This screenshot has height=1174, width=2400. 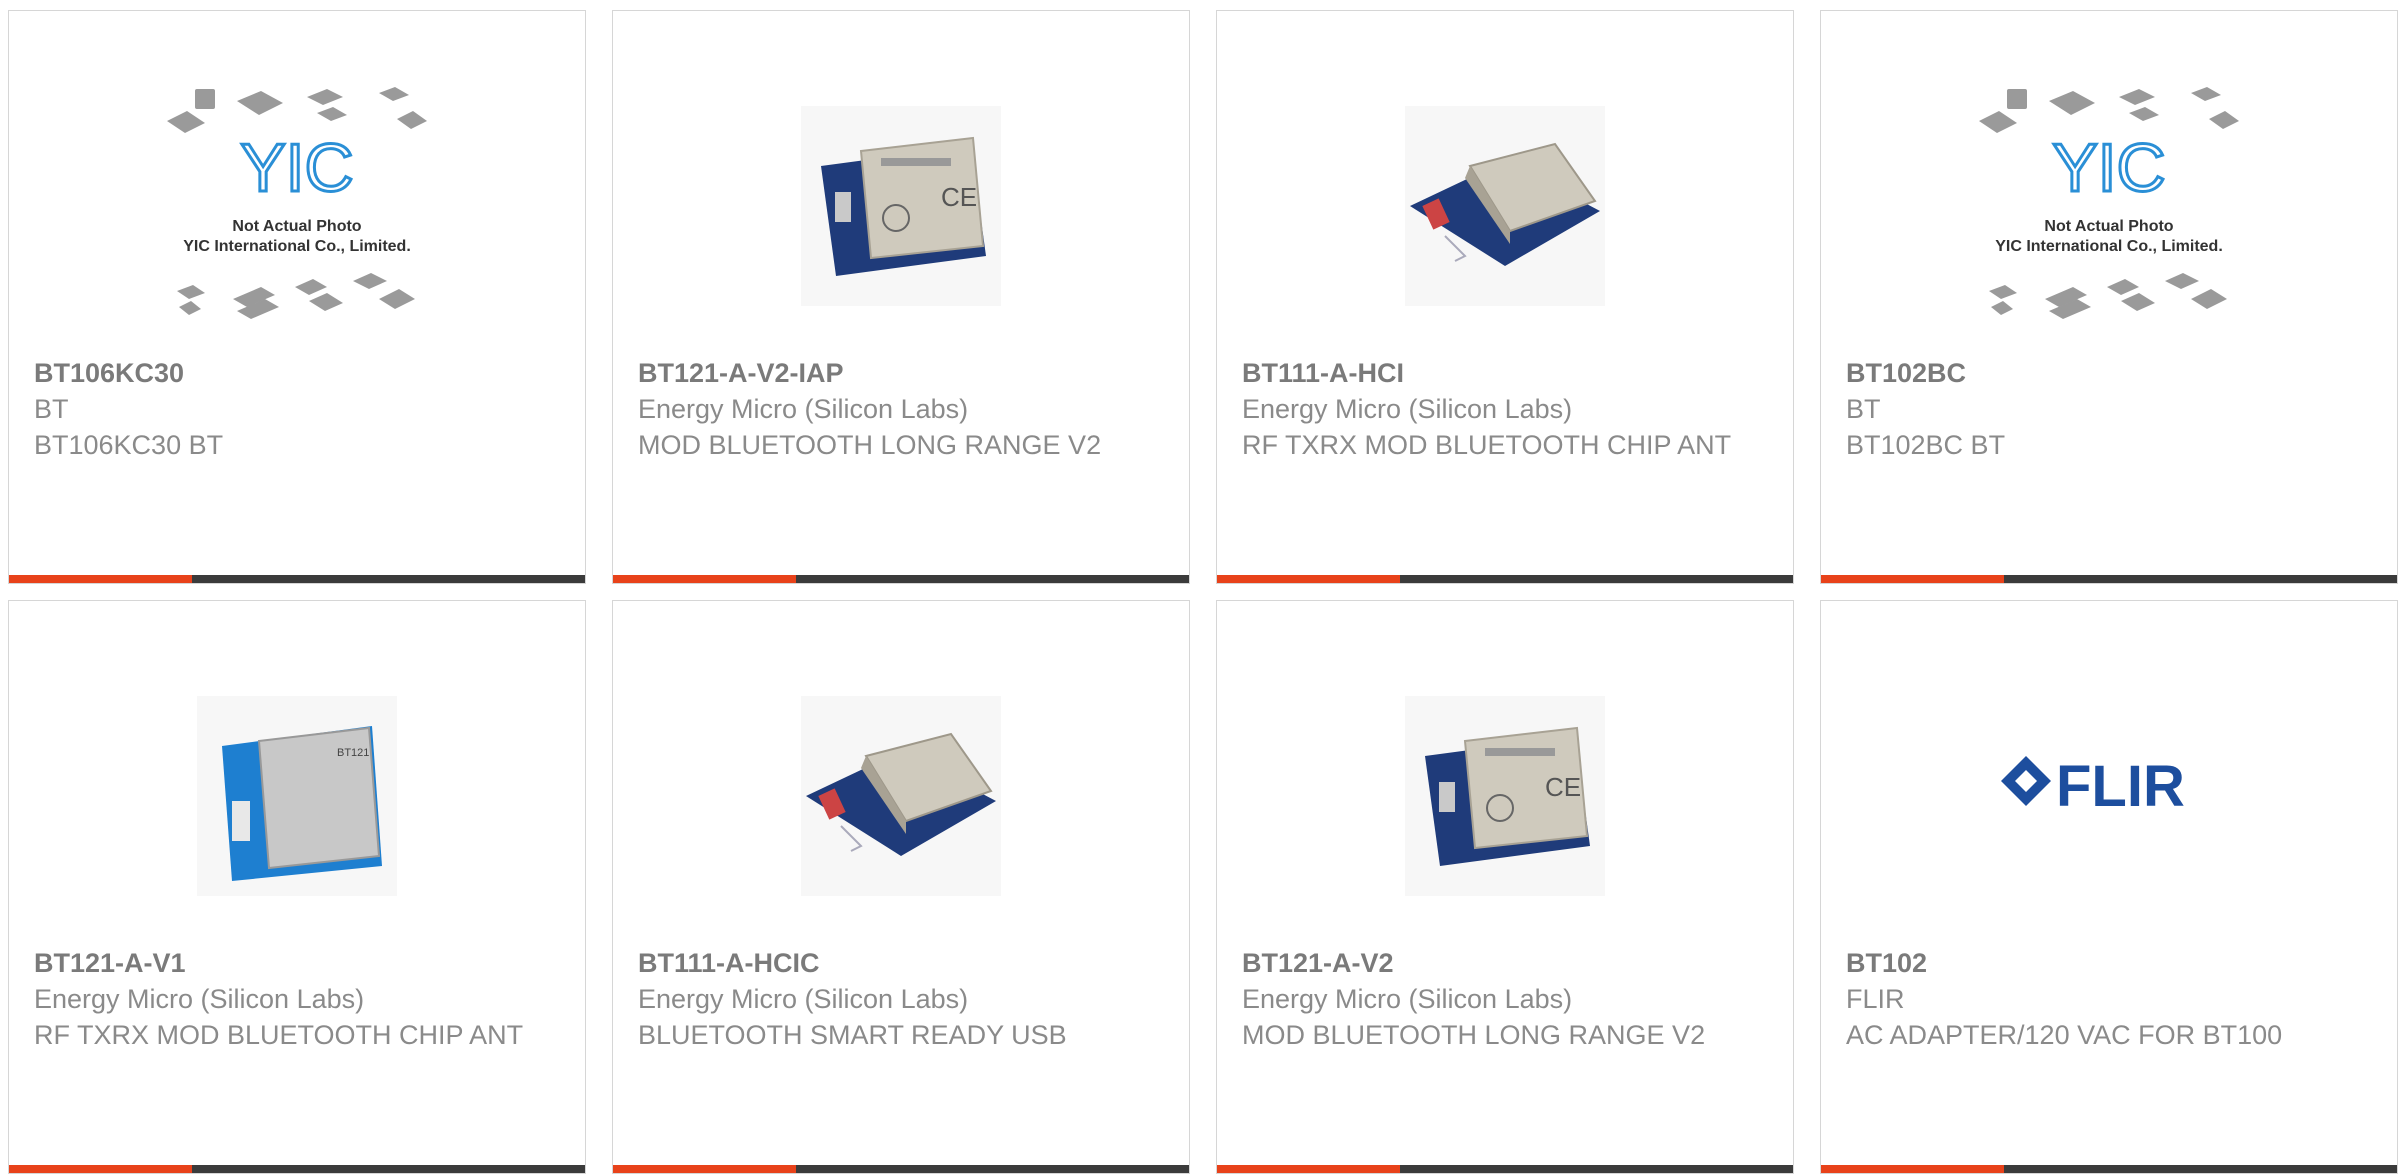 What do you see at coordinates (1497, 373) in the screenshot?
I see `part-number: BT111-A-HCI` at bounding box center [1497, 373].